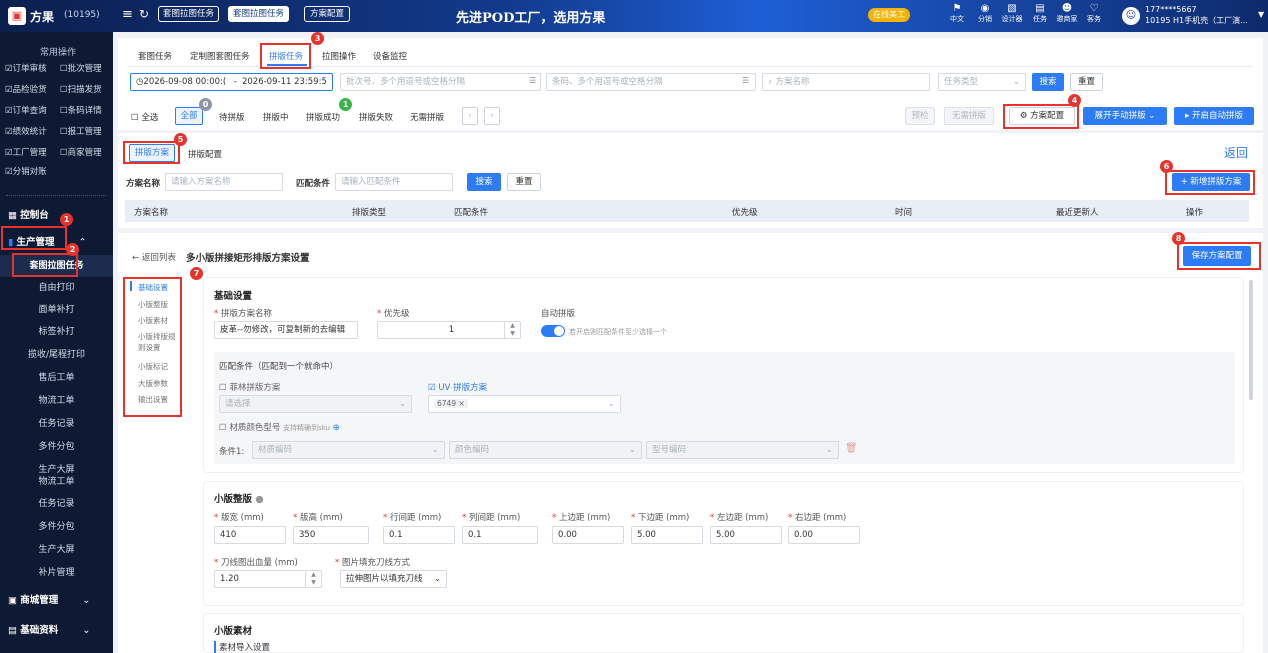  What do you see at coordinates (524, 182) in the screenshot?
I see `scheme-reset-button: 重置` at bounding box center [524, 182].